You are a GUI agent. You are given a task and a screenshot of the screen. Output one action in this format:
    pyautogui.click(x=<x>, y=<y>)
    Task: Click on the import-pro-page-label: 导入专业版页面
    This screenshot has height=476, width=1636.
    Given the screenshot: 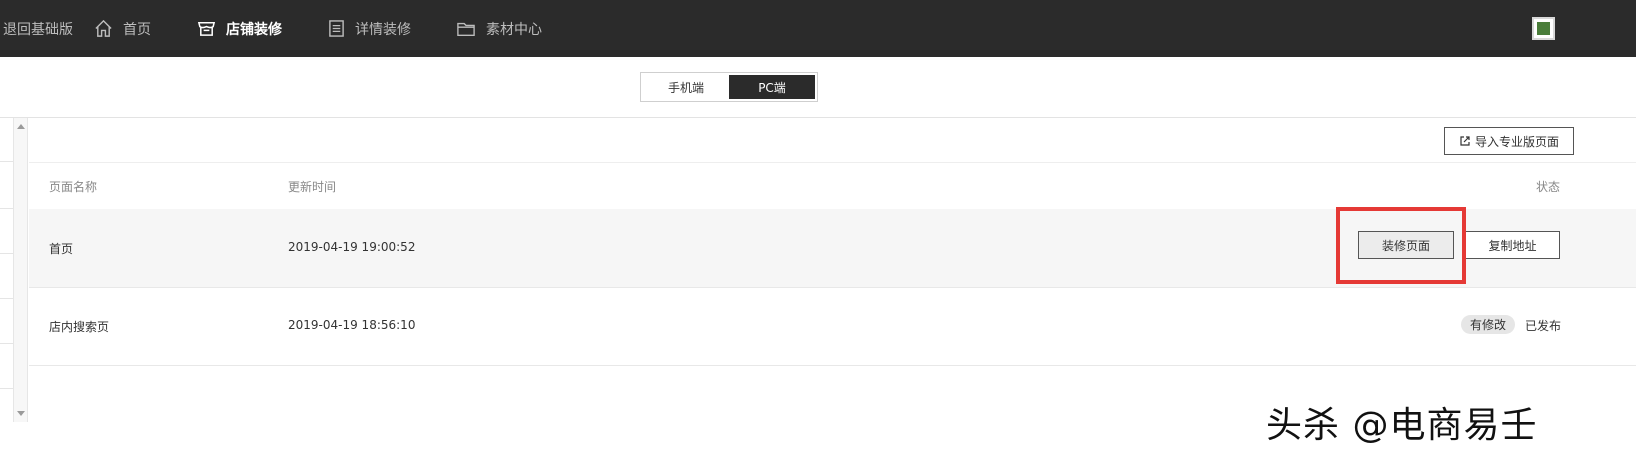 What is the action you would take?
    pyautogui.click(x=1516, y=141)
    